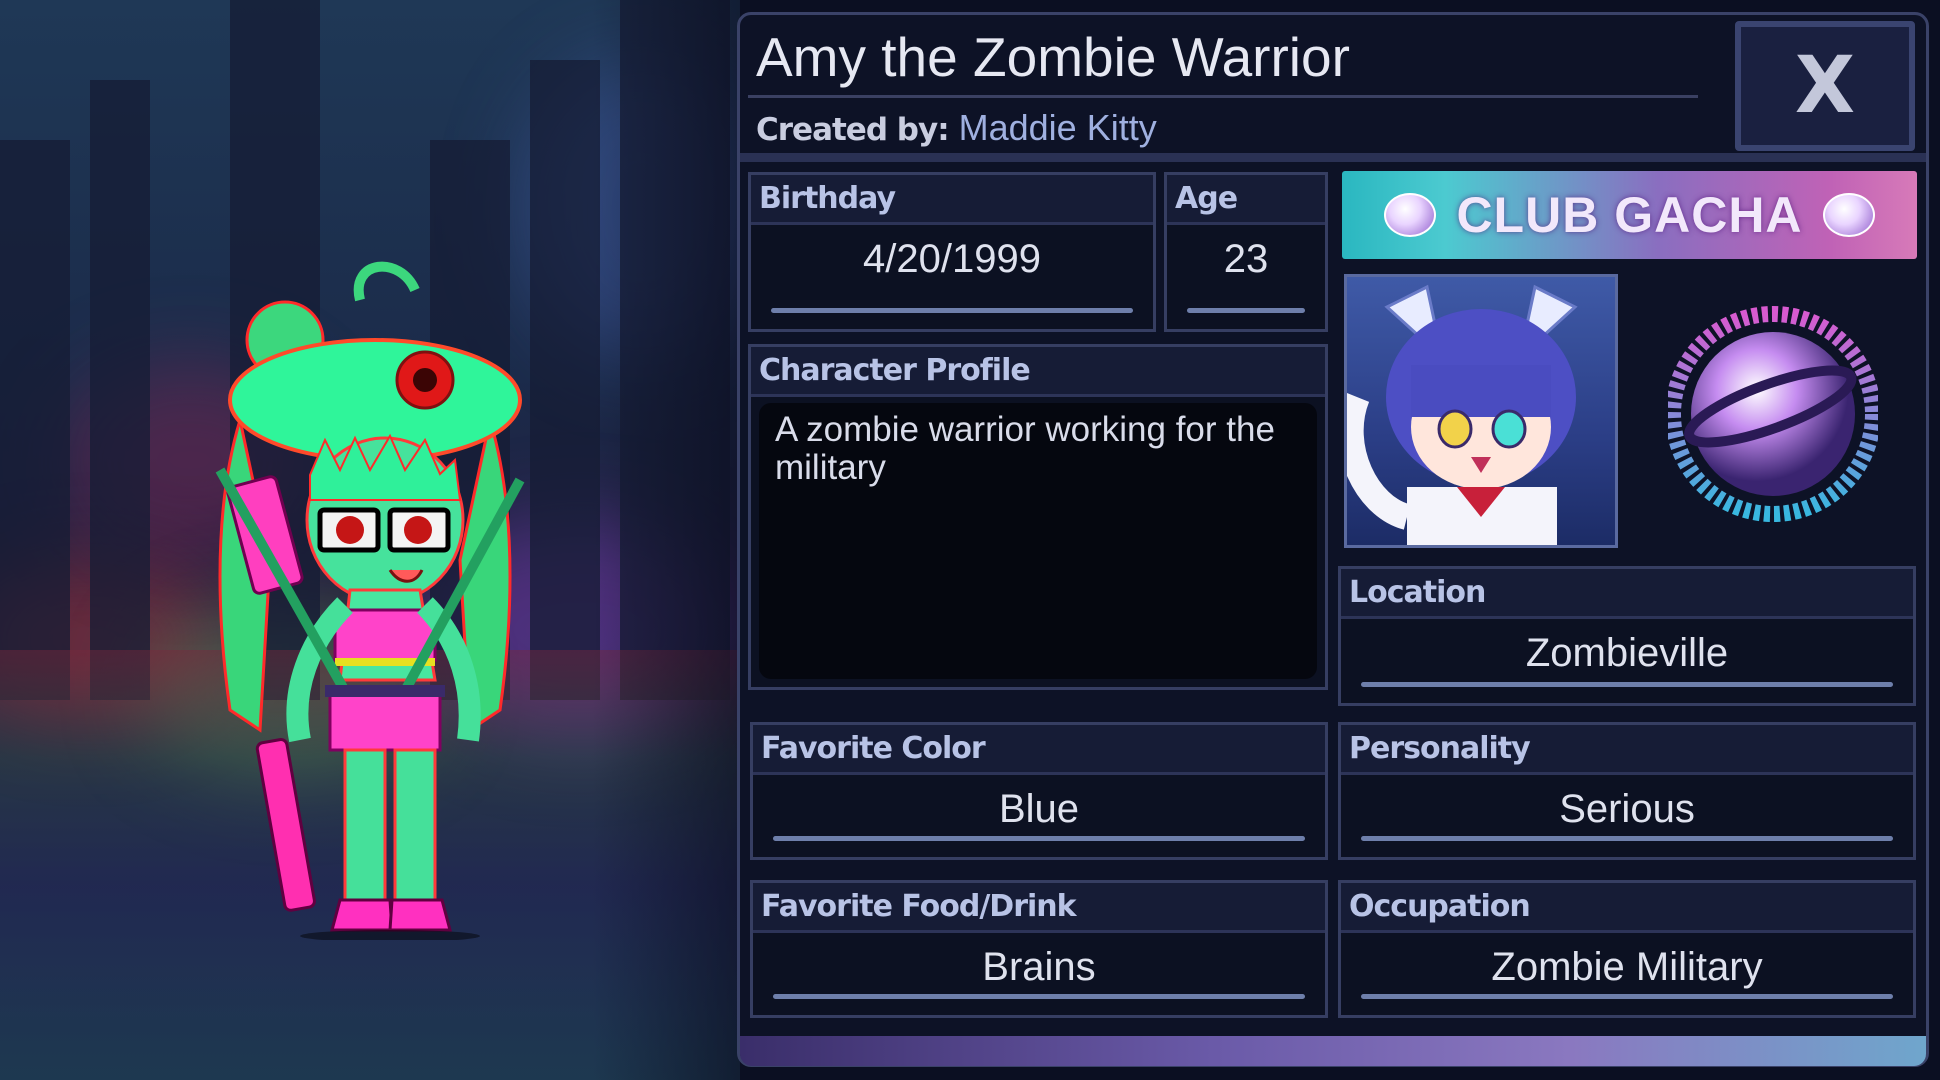  Describe the element at coordinates (1627, 996) in the screenshot. I see `occupation-underline` at that location.